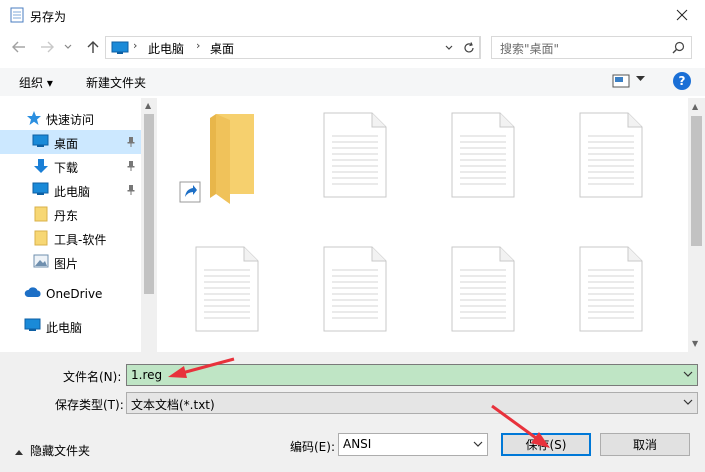  Describe the element at coordinates (41, 261) in the screenshot. I see `pictures-icon` at that location.